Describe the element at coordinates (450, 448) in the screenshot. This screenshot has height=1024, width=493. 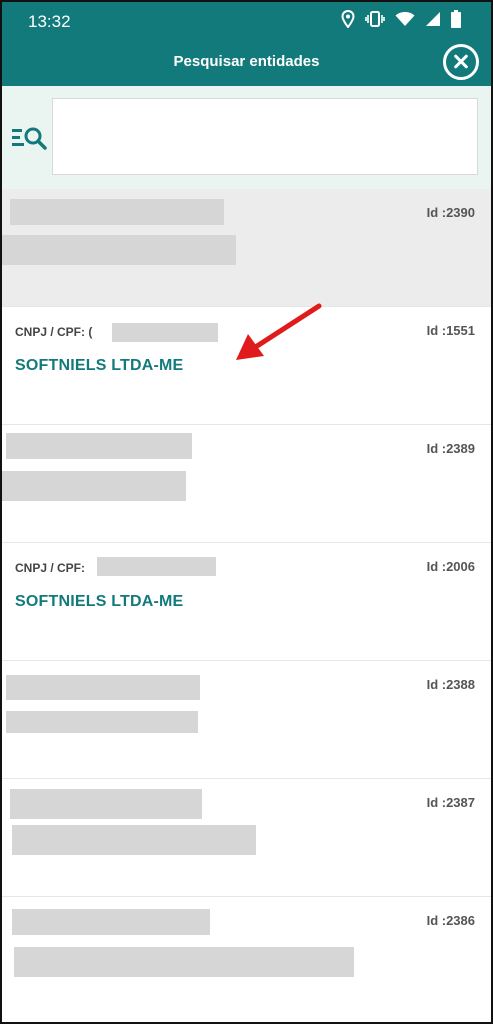
I see `entity-id: Id :2389` at that location.